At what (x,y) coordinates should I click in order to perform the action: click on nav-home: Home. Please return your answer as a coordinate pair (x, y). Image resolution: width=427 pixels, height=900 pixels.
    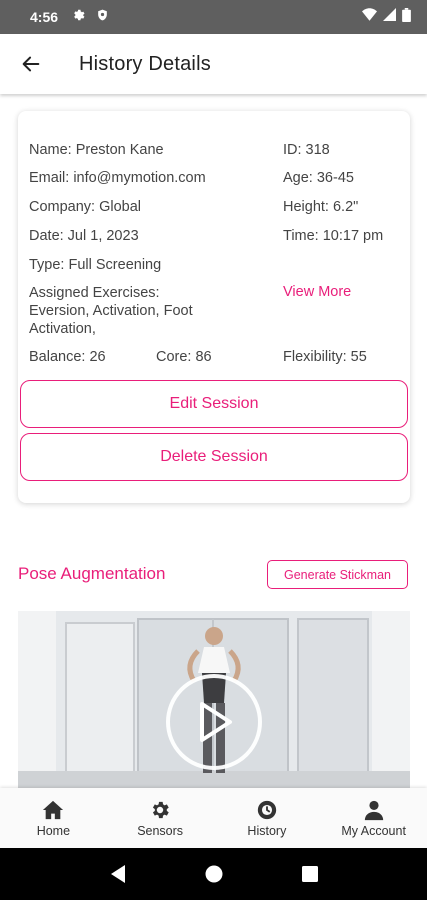
    Looking at the image, I should click on (53, 818).